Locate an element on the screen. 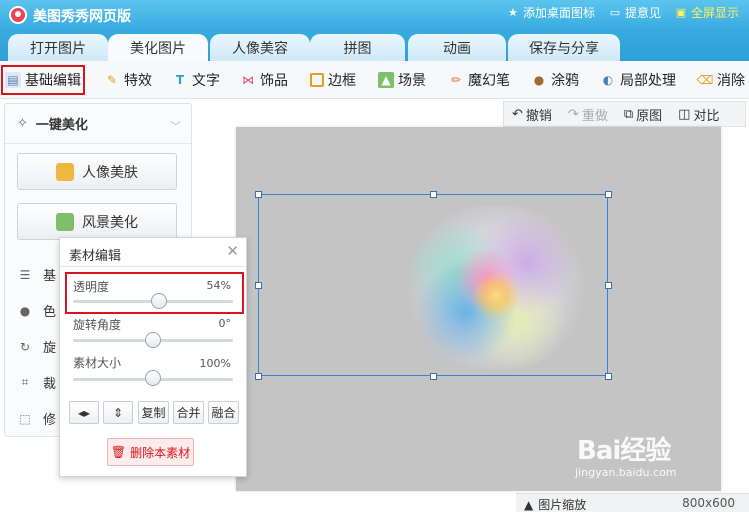 The height and width of the screenshot is (512, 749). basic-edit-icon: ▤ is located at coordinates (13, 80).